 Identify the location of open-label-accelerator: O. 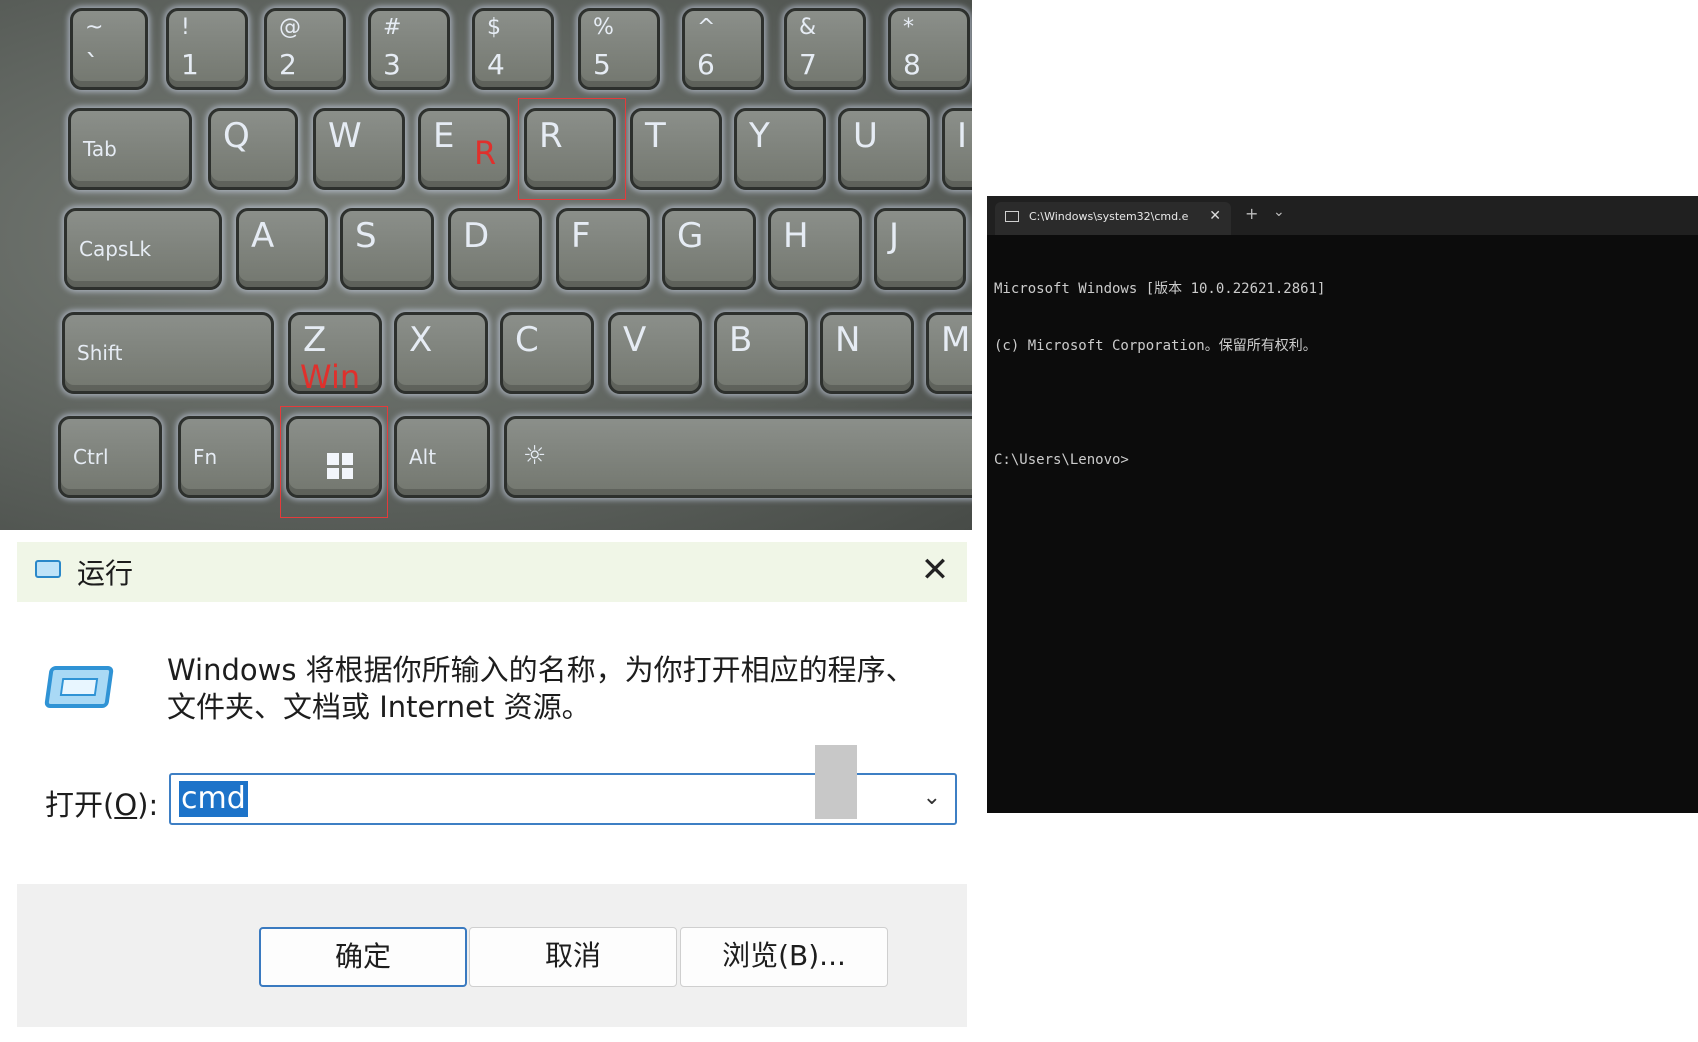
(126, 805).